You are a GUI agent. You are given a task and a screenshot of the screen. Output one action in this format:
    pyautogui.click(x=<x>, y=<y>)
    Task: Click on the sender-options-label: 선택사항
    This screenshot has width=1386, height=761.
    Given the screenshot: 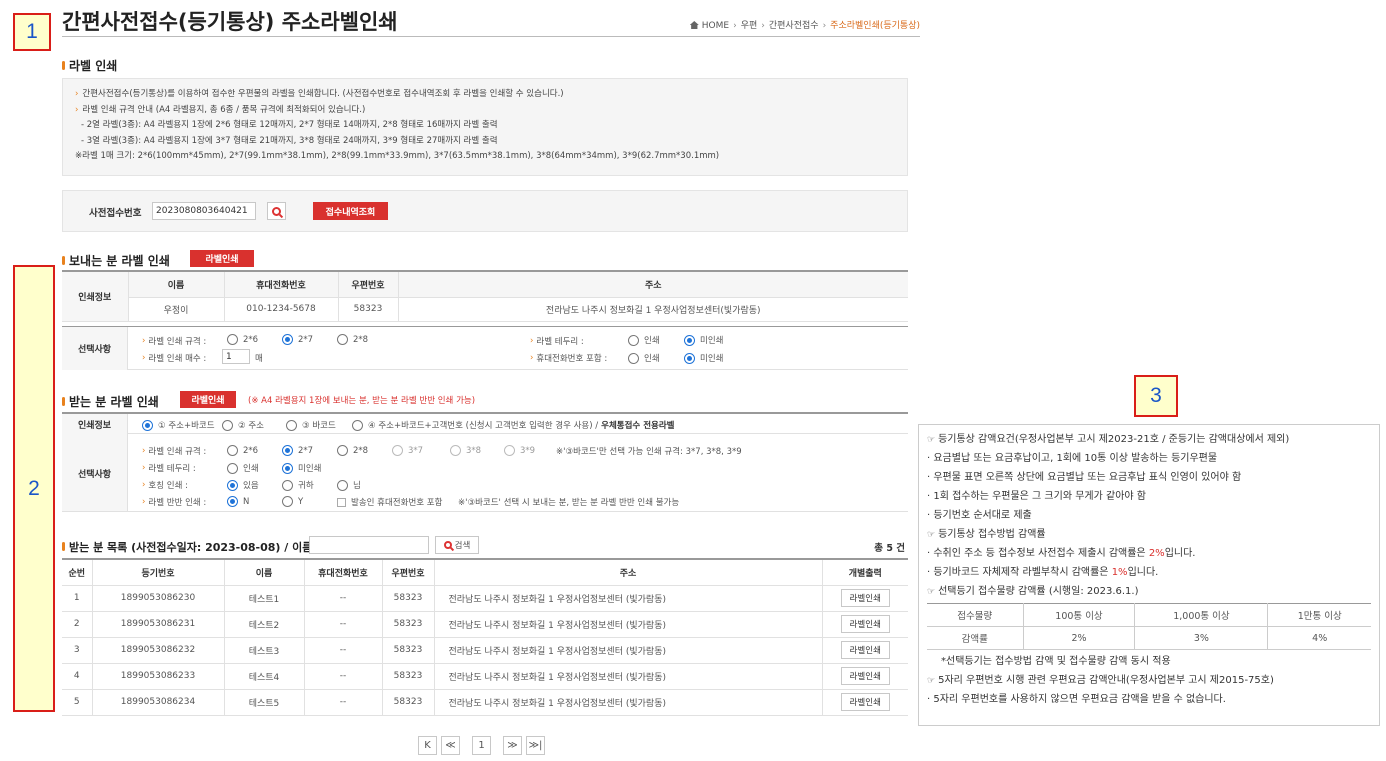 What is the action you would take?
    pyautogui.click(x=95, y=348)
    